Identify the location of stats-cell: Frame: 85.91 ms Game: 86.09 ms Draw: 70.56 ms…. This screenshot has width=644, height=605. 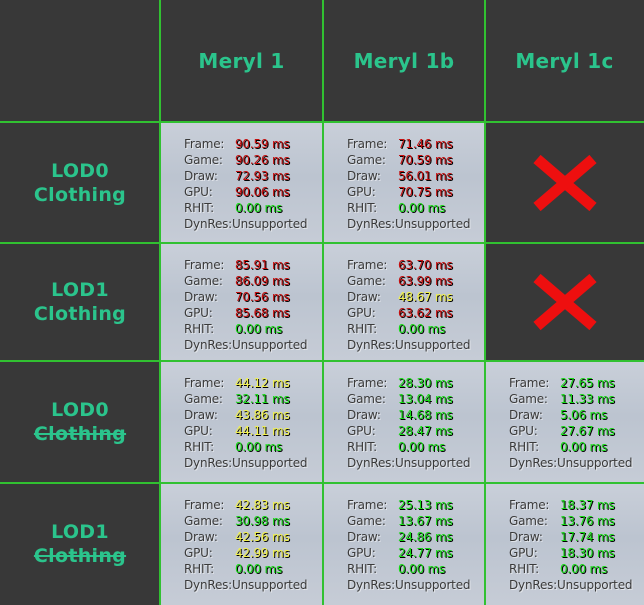
(241, 302).